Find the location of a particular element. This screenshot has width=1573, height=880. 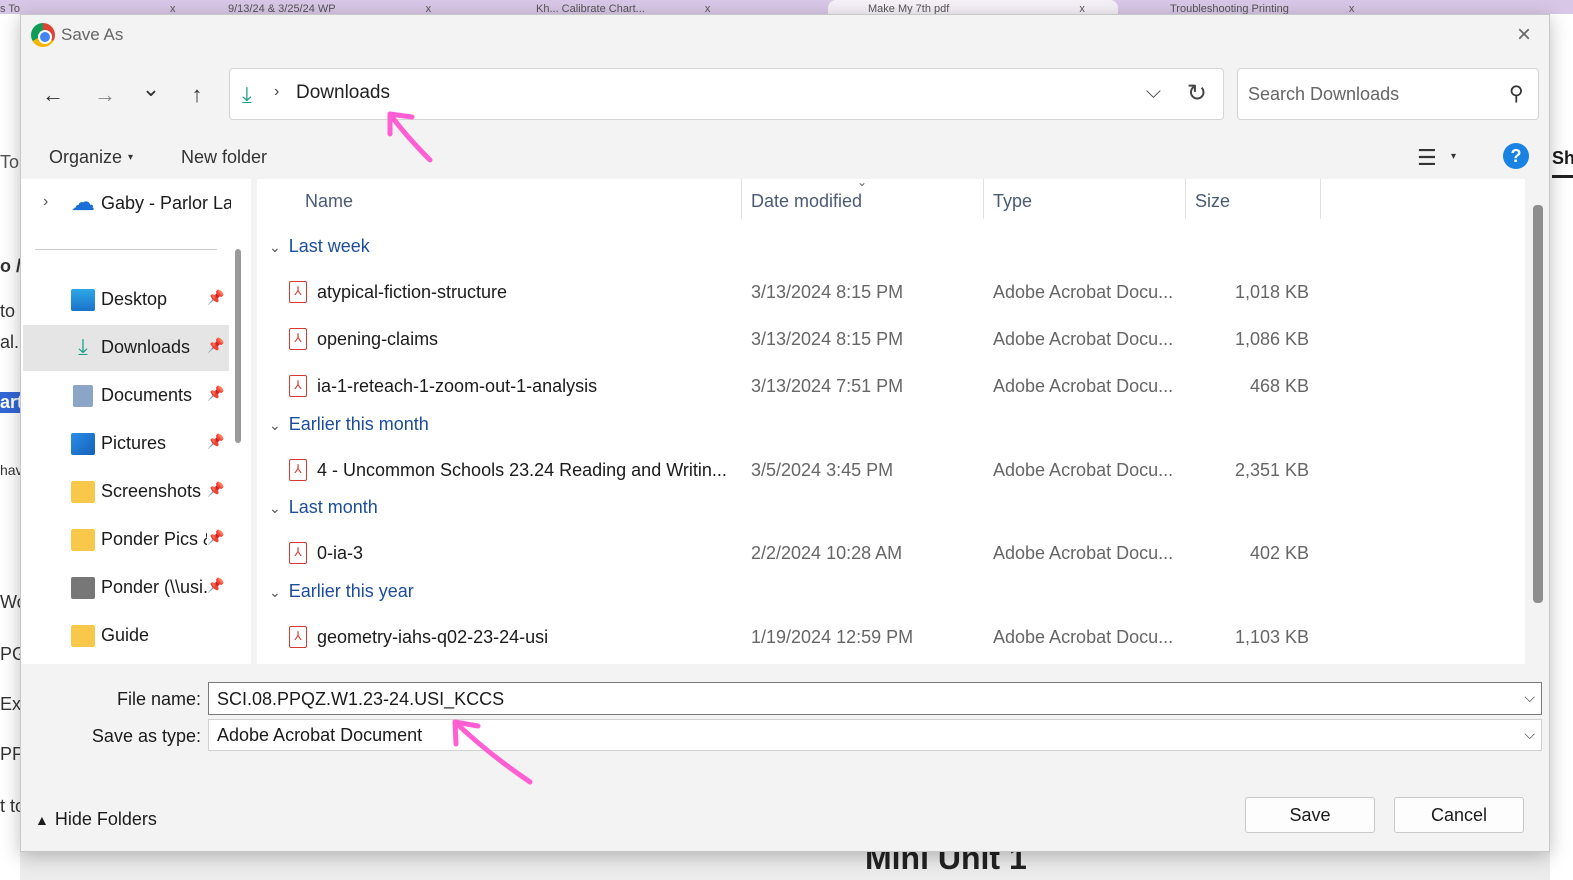

background-text: Exc is located at coordinates (10, 704).